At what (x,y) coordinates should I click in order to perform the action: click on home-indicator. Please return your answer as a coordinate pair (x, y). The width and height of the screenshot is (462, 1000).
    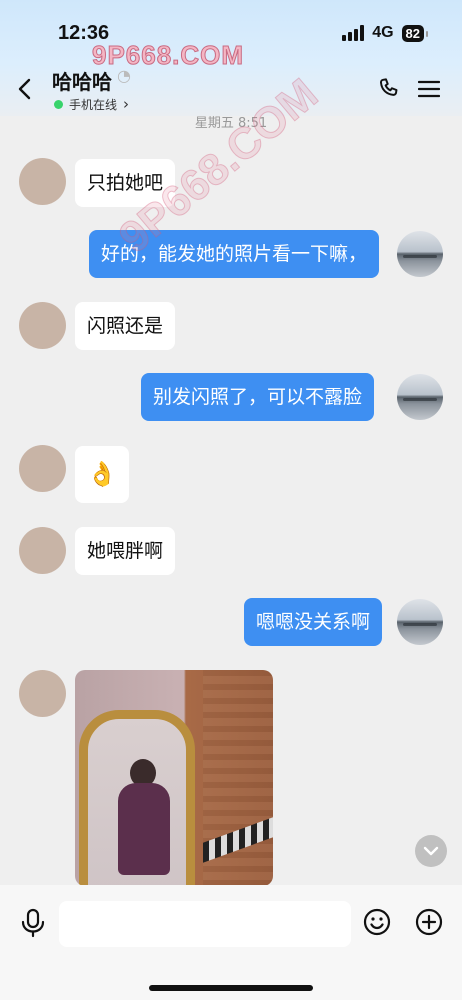
    Looking at the image, I should click on (231, 988).